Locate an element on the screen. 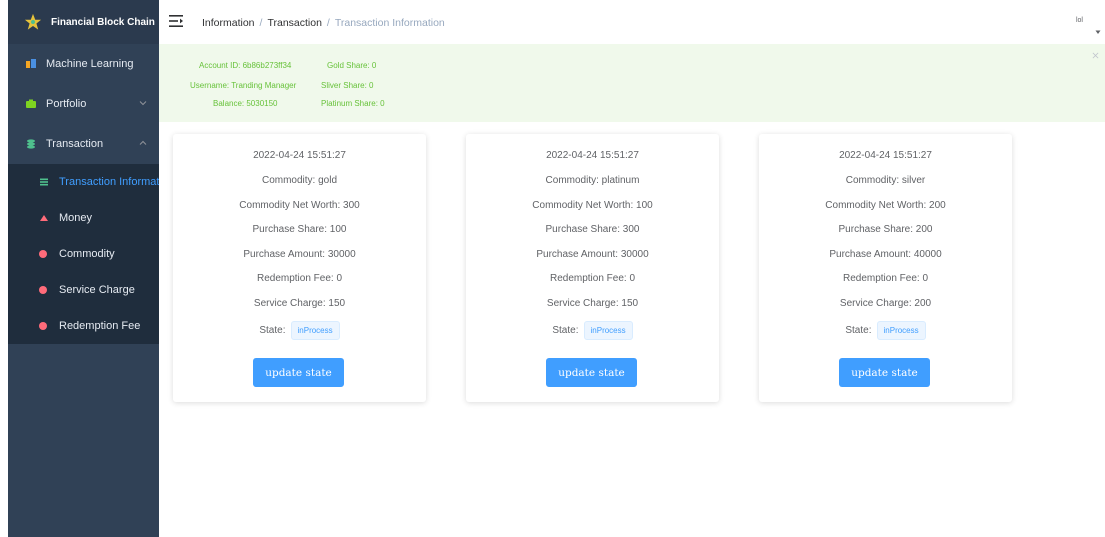 This screenshot has height=537, width=1105. service-charge: Service Charge: 200 is located at coordinates (885, 303).